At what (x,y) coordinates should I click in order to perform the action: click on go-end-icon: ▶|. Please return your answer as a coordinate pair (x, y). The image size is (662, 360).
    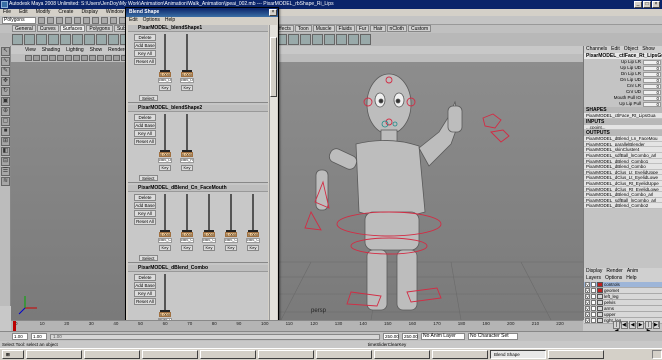
    Looking at the image, I should click on (656, 325).